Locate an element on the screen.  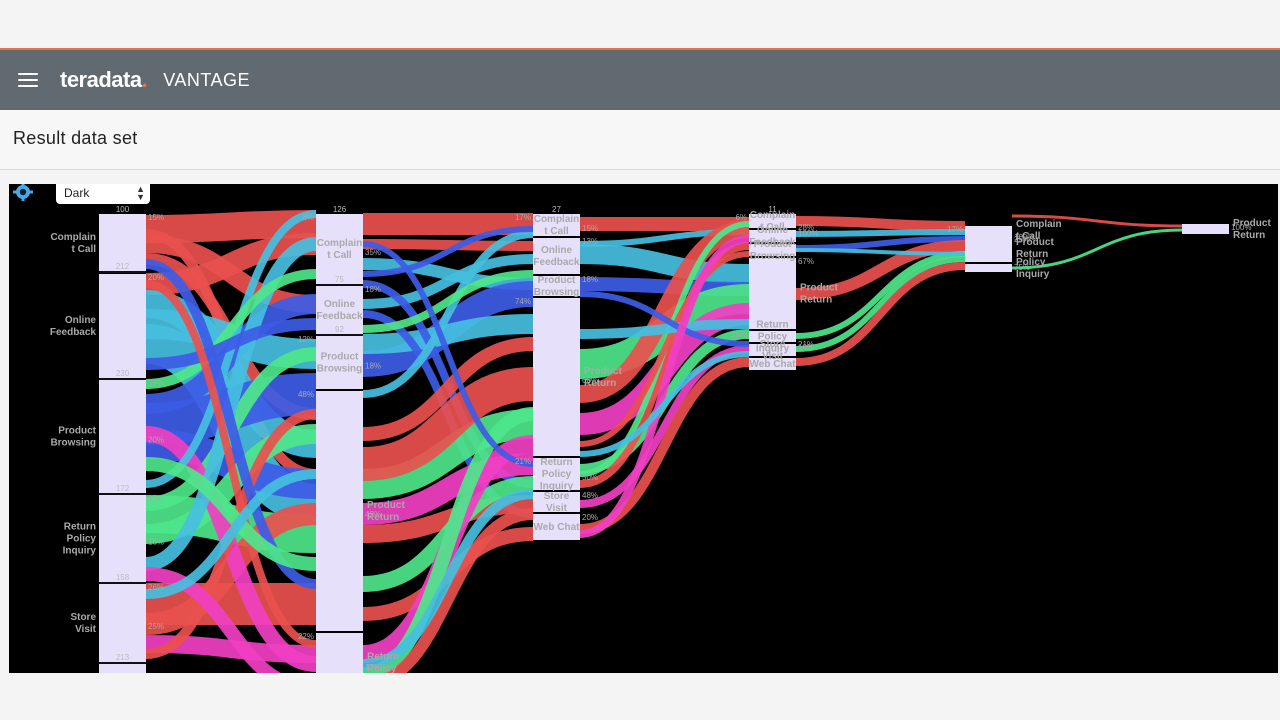
link-percent-label: 21% is located at coordinates (523, 461).